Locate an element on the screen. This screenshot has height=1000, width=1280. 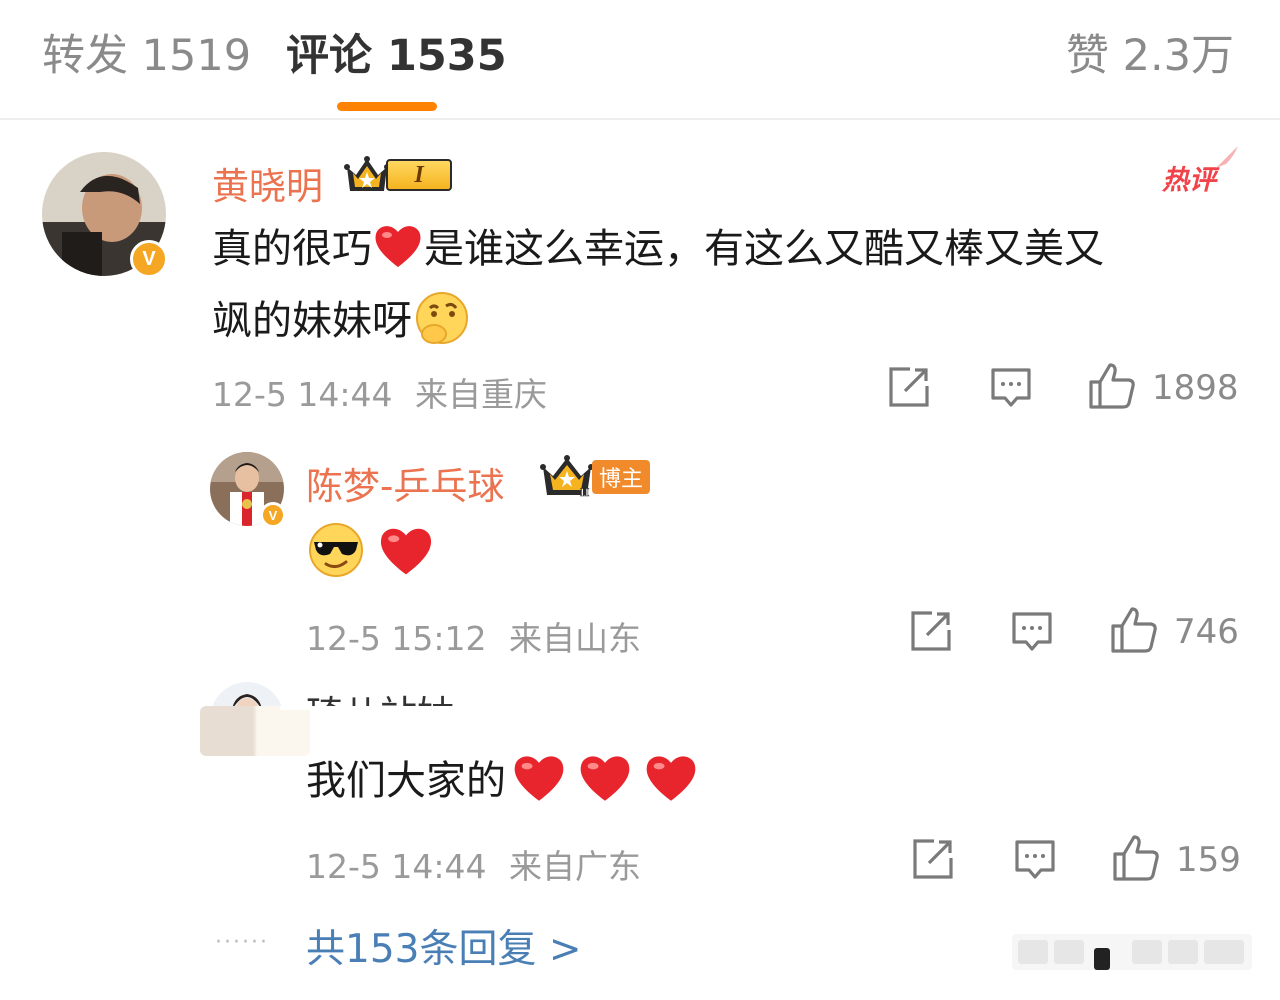
crown-icon: II is located at coordinates (567, 477).